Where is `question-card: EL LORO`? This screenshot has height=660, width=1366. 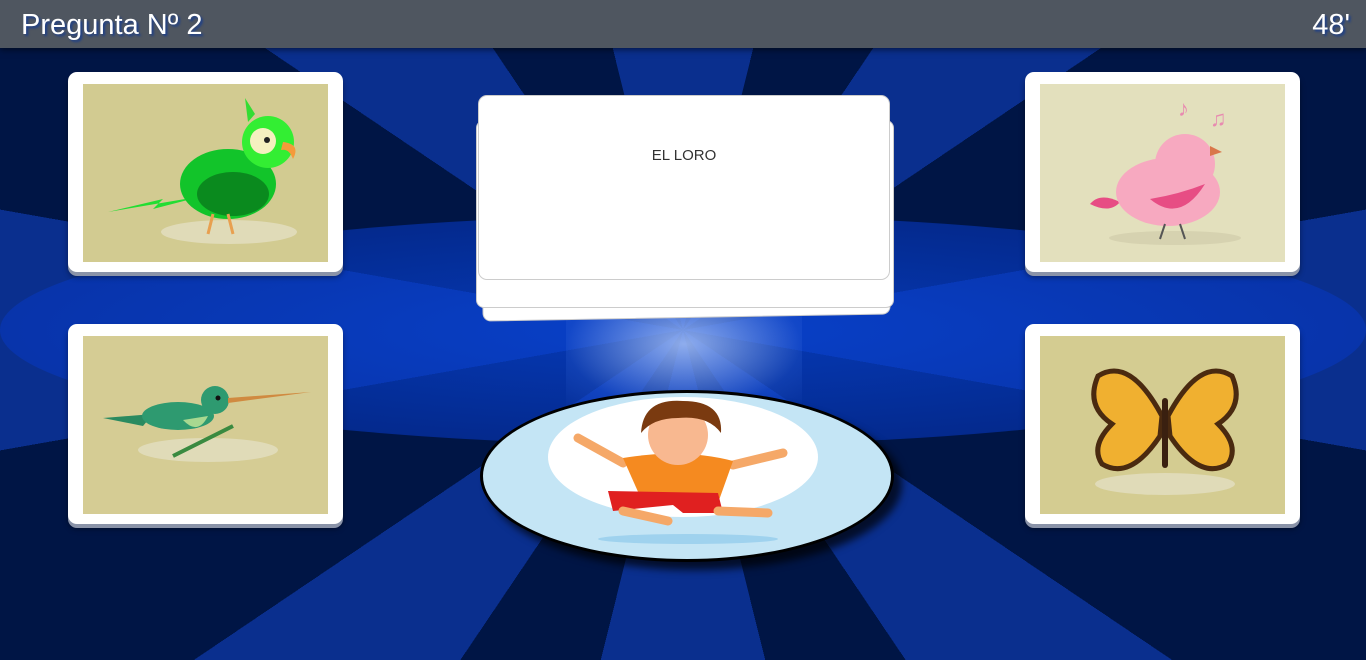 question-card: EL LORO is located at coordinates (684, 187).